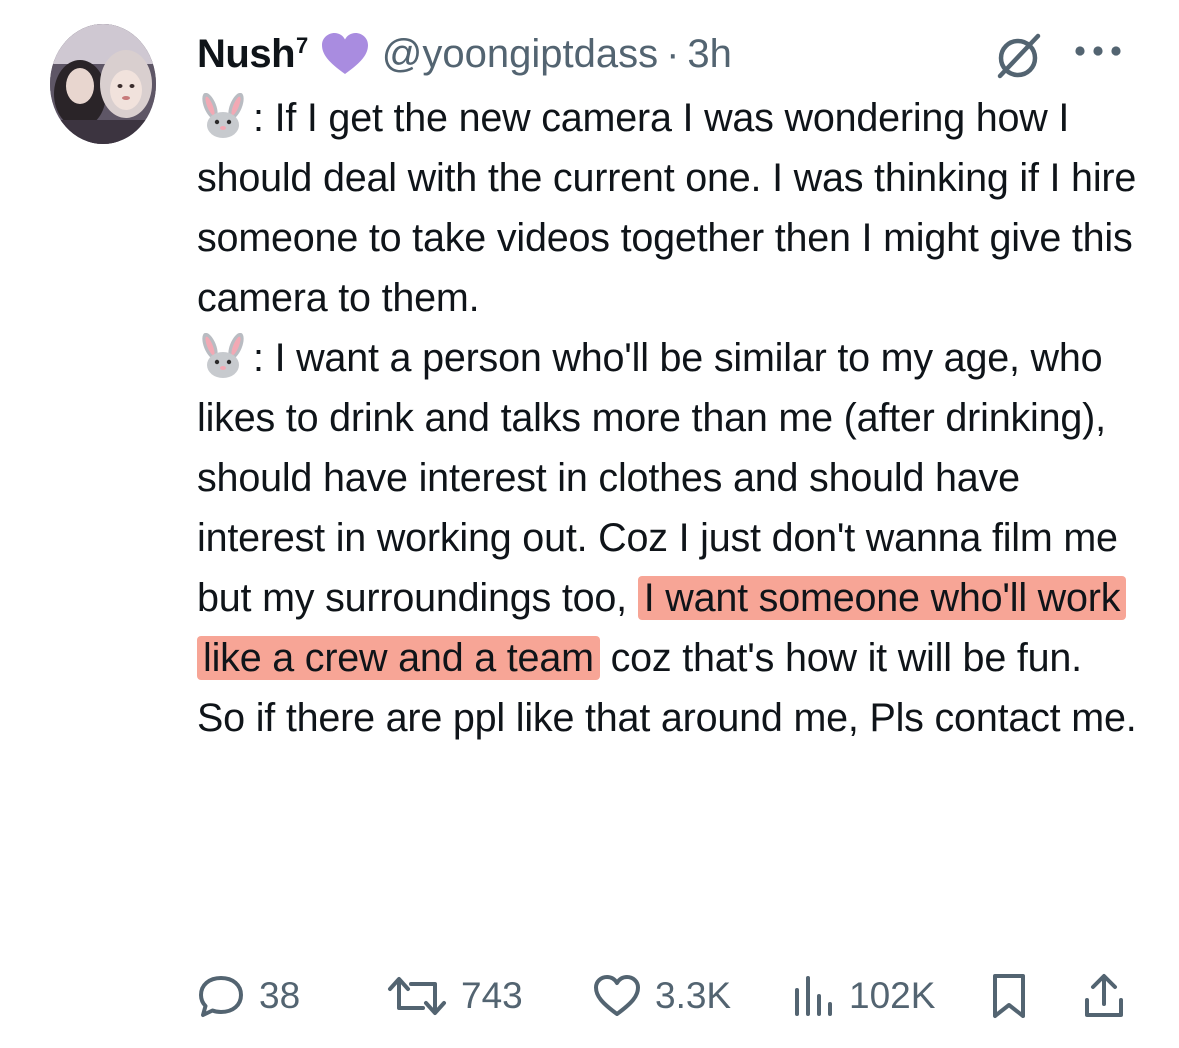  Describe the element at coordinates (1018, 56) in the screenshot. I see `grok-icon` at that location.